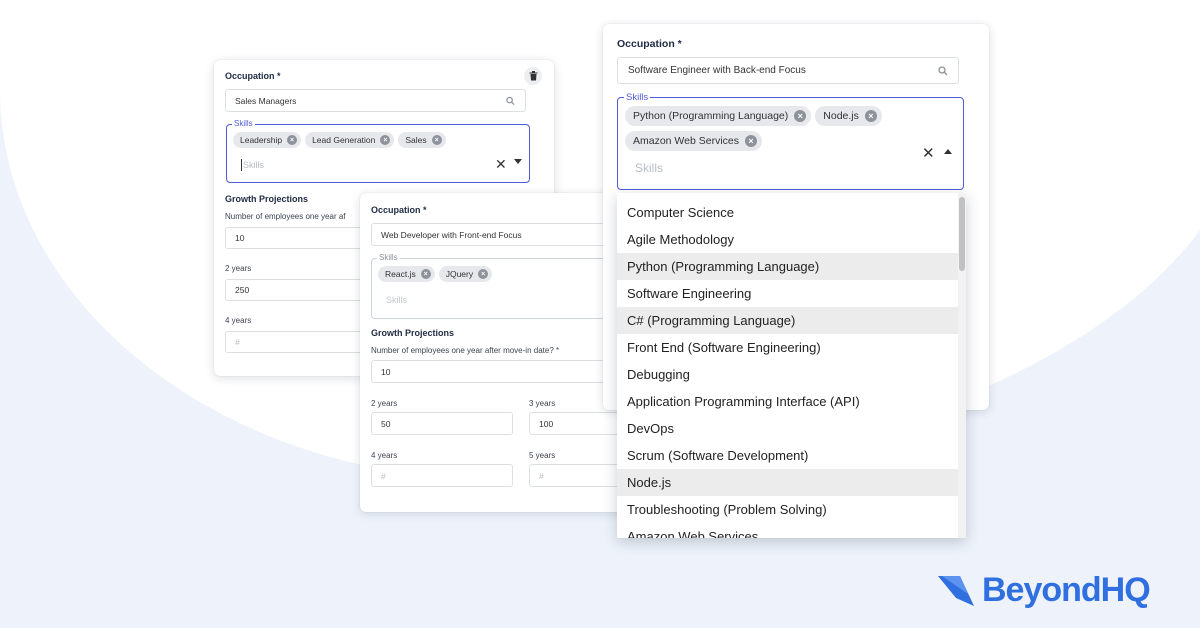 This screenshot has height=628, width=1200. What do you see at coordinates (546, 423) in the screenshot?
I see `years-3-value: 100` at bounding box center [546, 423].